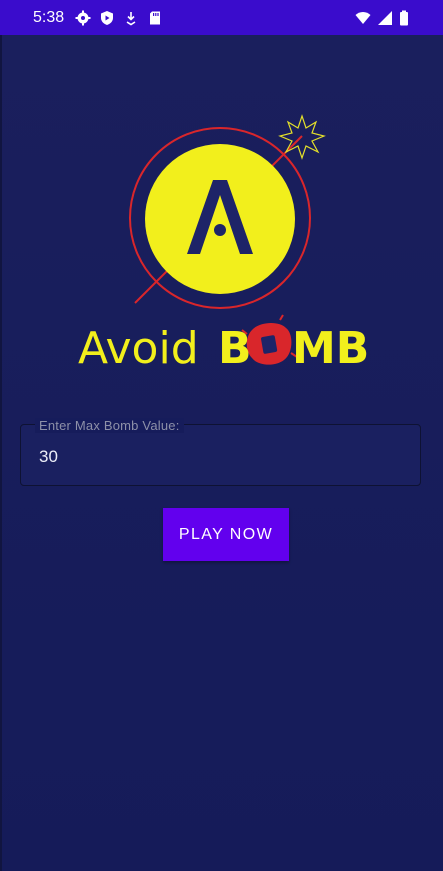 This screenshot has height=871, width=443. What do you see at coordinates (138, 348) in the screenshot?
I see `logo-text-avoid: Avoid` at bounding box center [138, 348].